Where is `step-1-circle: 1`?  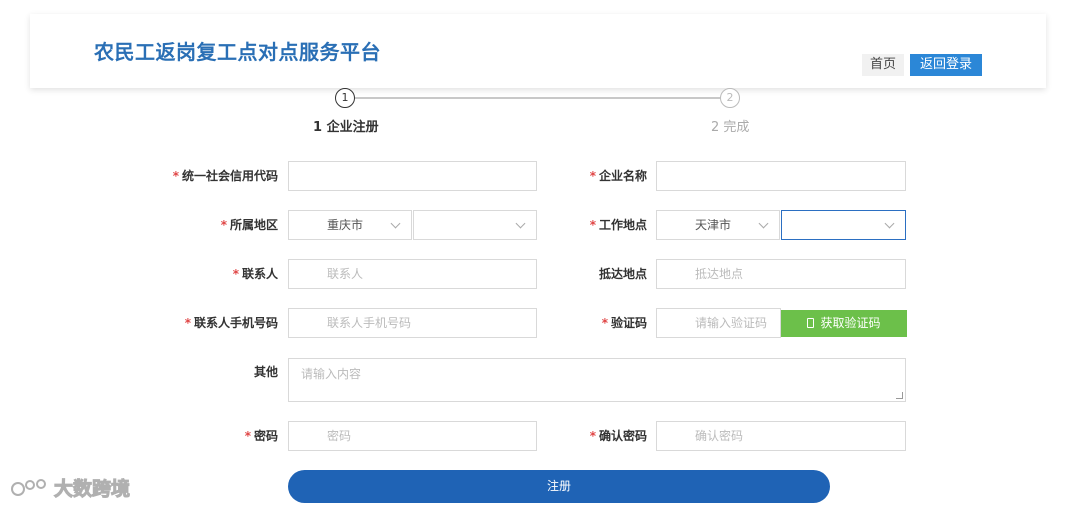
step-1-circle: 1 is located at coordinates (345, 98).